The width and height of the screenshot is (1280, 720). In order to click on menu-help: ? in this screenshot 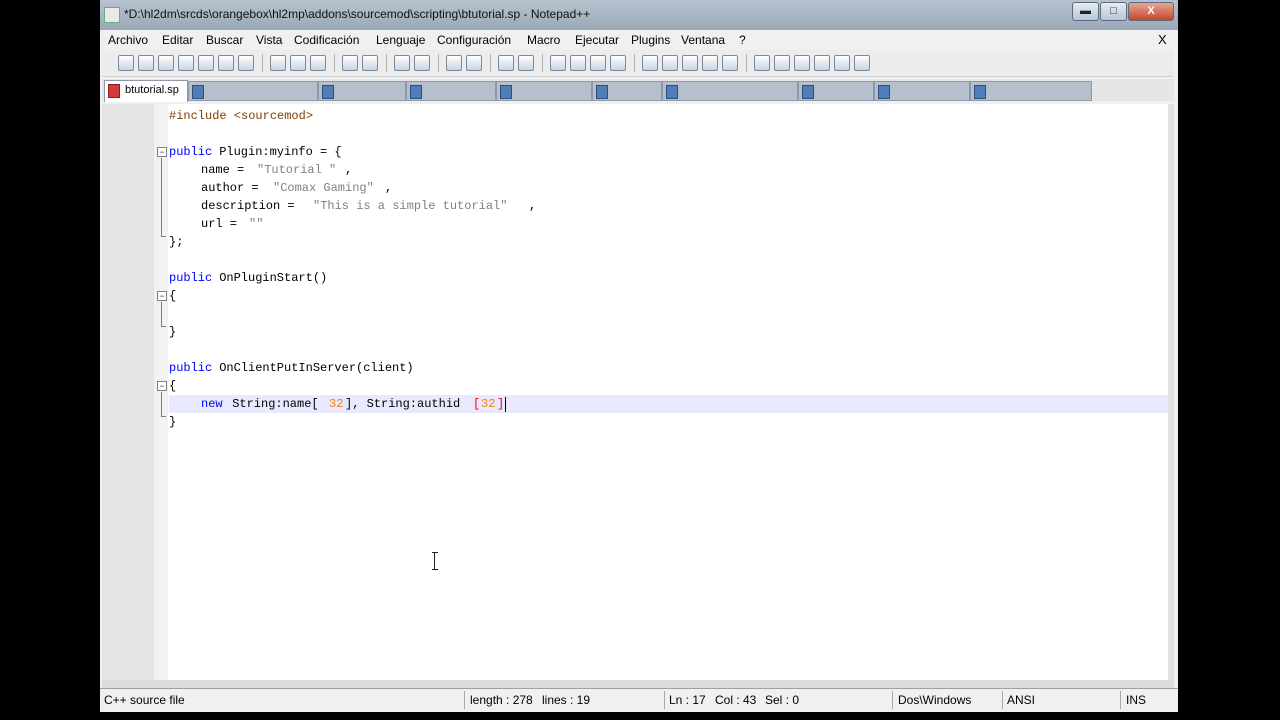, I will do `click(742, 40)`.